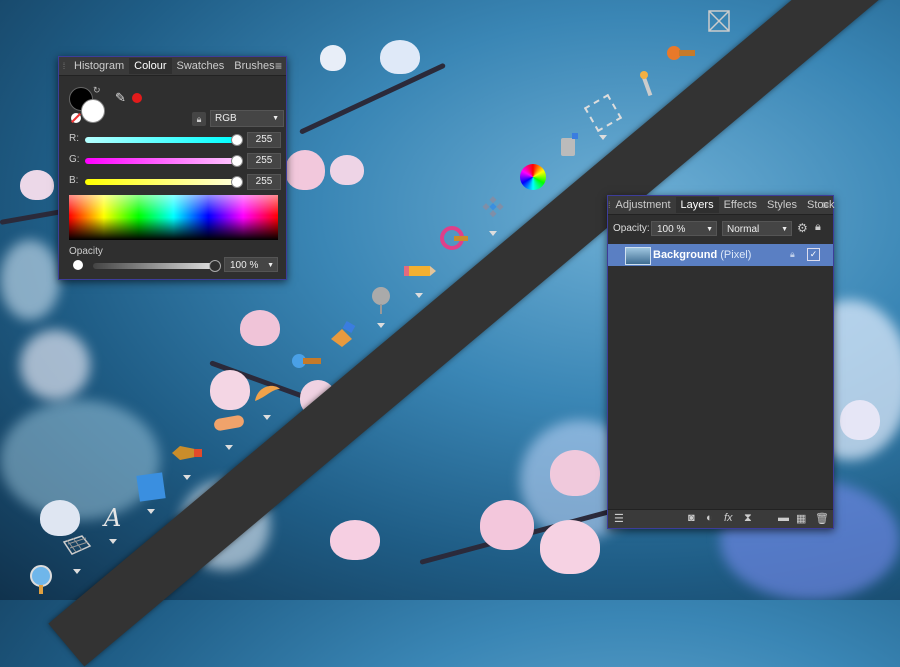 The height and width of the screenshot is (667, 900). Describe the element at coordinates (160, 161) in the screenshot. I see `green-slider-track` at that location.